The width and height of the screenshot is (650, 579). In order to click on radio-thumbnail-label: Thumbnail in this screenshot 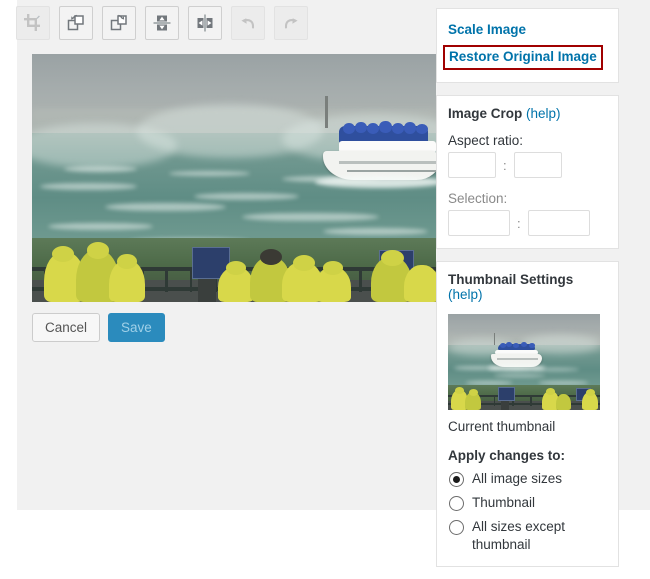, I will do `click(504, 502)`.